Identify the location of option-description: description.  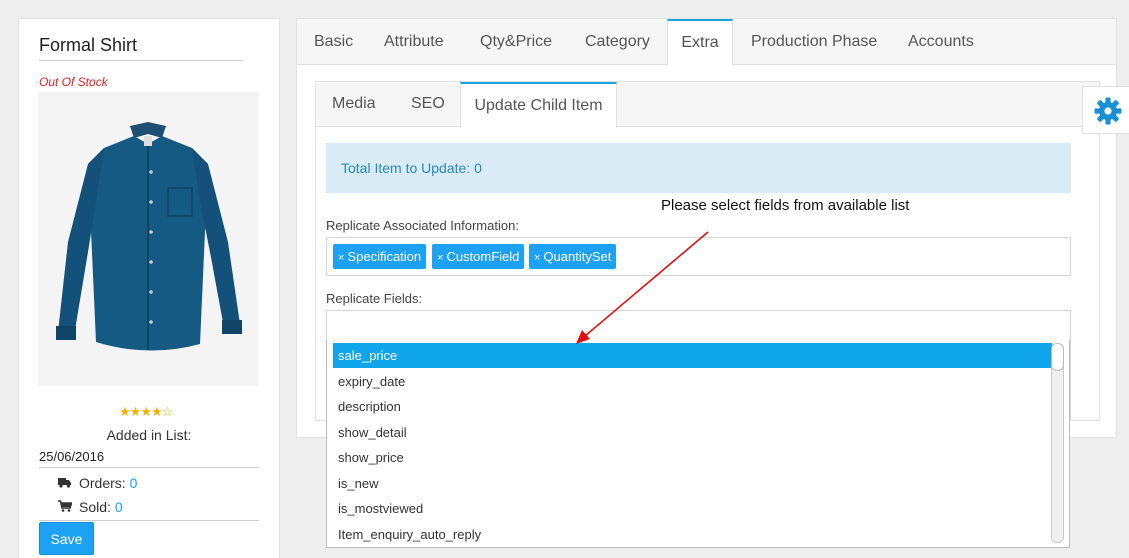
(692, 406).